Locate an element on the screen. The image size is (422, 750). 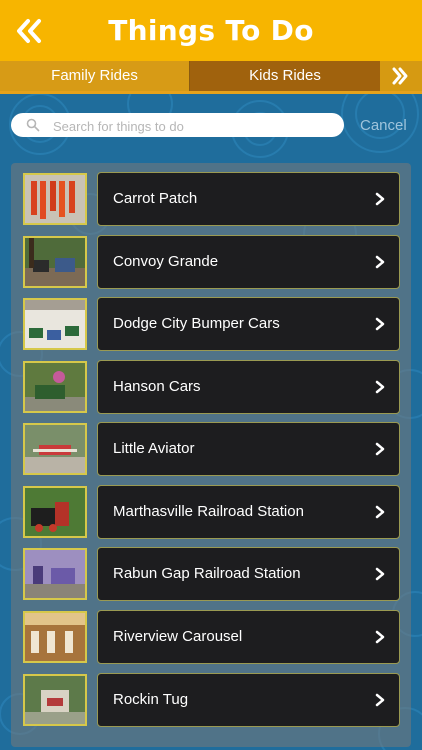
list-item: Convoy Grande is located at coordinates (211, 262).